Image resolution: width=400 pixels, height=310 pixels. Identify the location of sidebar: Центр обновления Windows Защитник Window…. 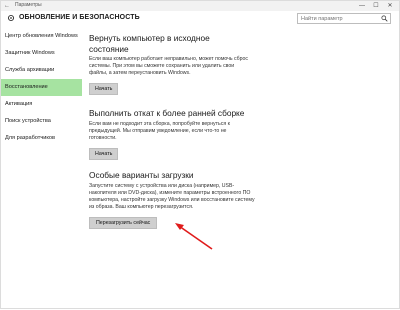
(41, 87).